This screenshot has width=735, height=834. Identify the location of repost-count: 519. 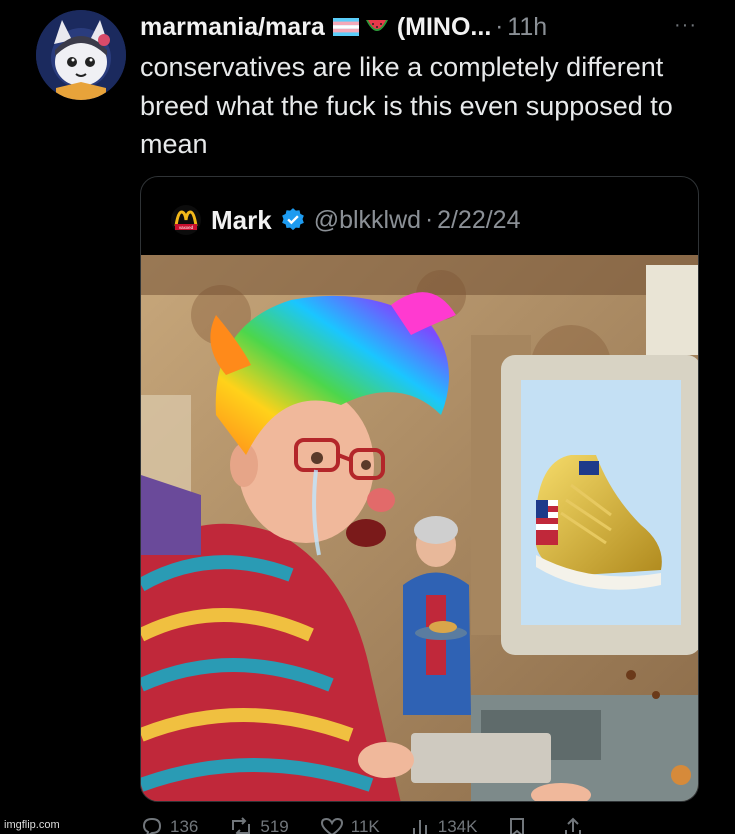
(274, 825).